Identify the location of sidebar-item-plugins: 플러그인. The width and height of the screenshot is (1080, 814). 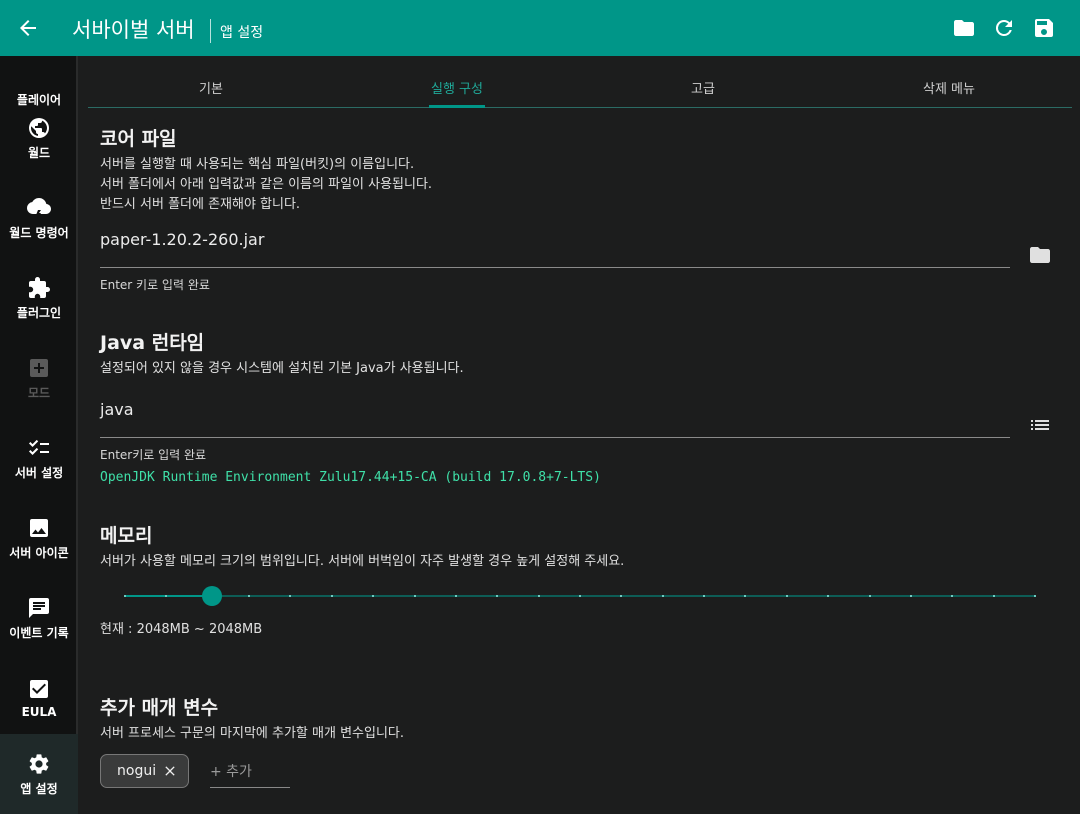
(39, 298).